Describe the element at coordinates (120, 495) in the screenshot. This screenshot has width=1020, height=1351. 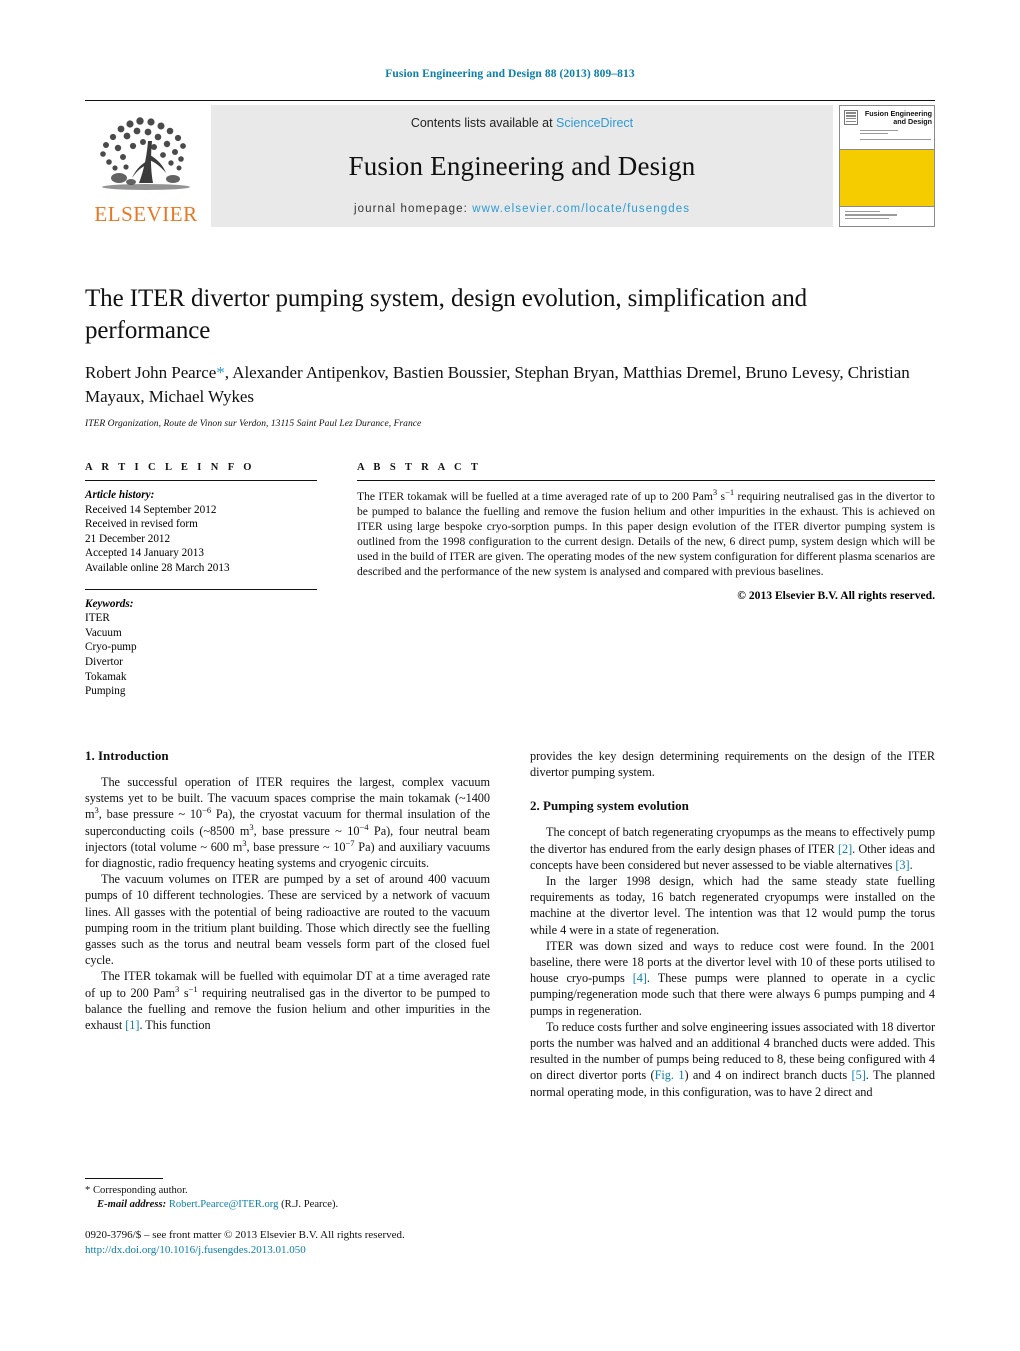
I see `article-history-label: Article history:` at that location.